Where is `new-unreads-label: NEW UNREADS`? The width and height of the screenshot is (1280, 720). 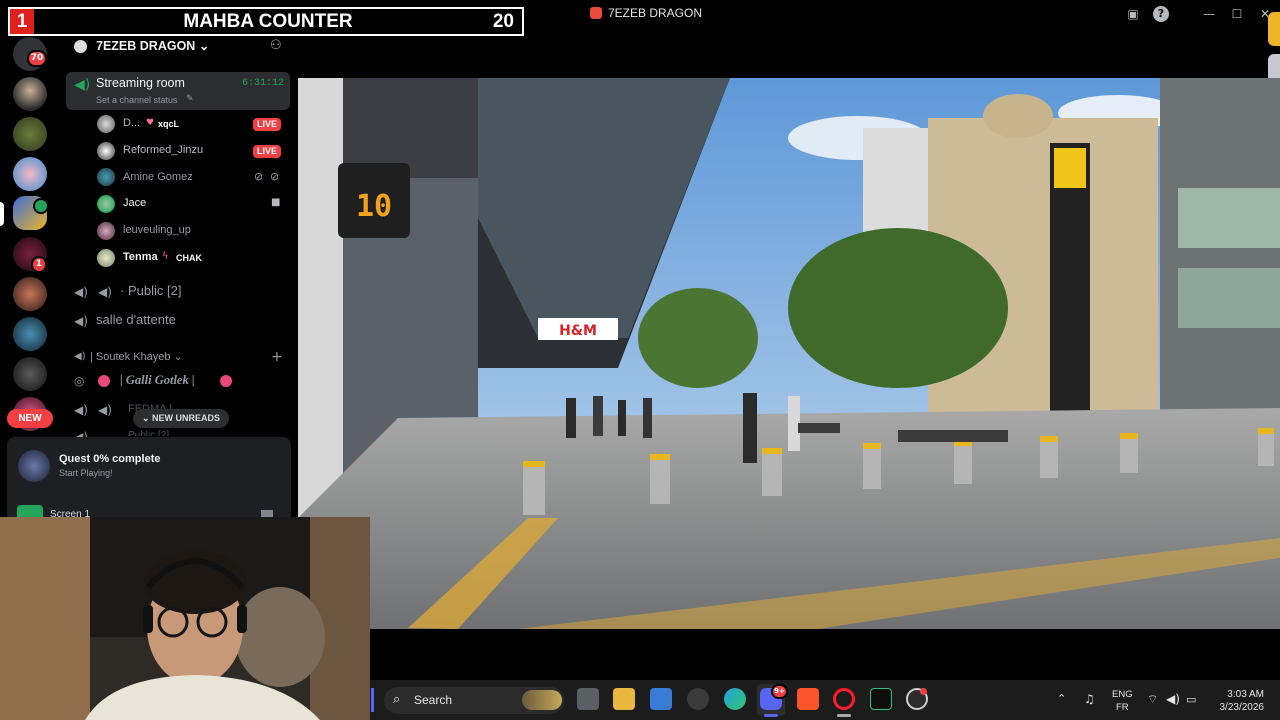
new-unreads-label: NEW UNREADS is located at coordinates (186, 418).